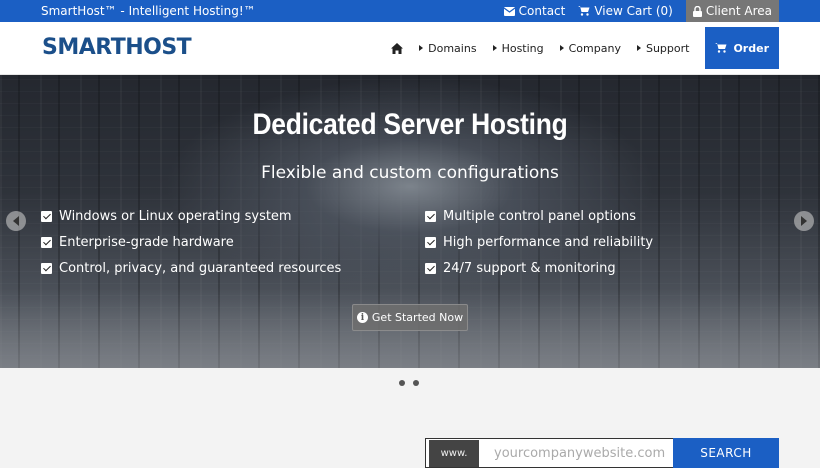 Image resolution: width=820 pixels, height=468 pixels. What do you see at coordinates (522, 48) in the screenshot?
I see `nav-hosting-label: Hosting` at bounding box center [522, 48].